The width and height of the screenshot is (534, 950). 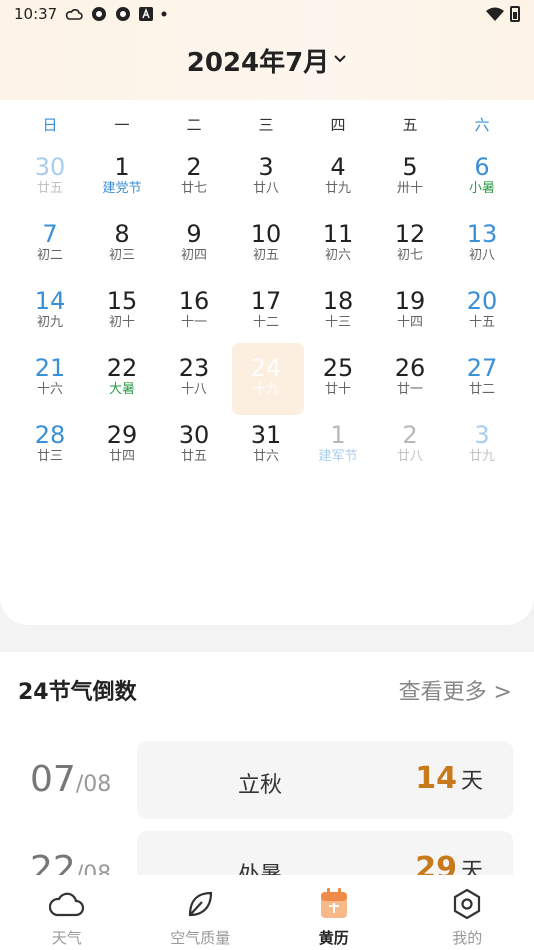 What do you see at coordinates (50, 443) in the screenshot?
I see `calendar-day: 28 廿三` at bounding box center [50, 443].